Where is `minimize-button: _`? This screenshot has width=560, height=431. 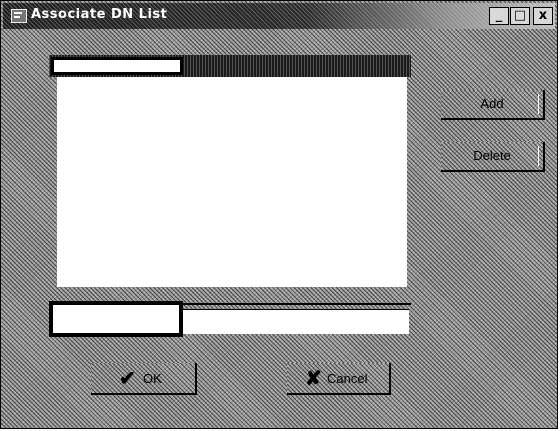 minimize-button: _ is located at coordinates (499, 16).